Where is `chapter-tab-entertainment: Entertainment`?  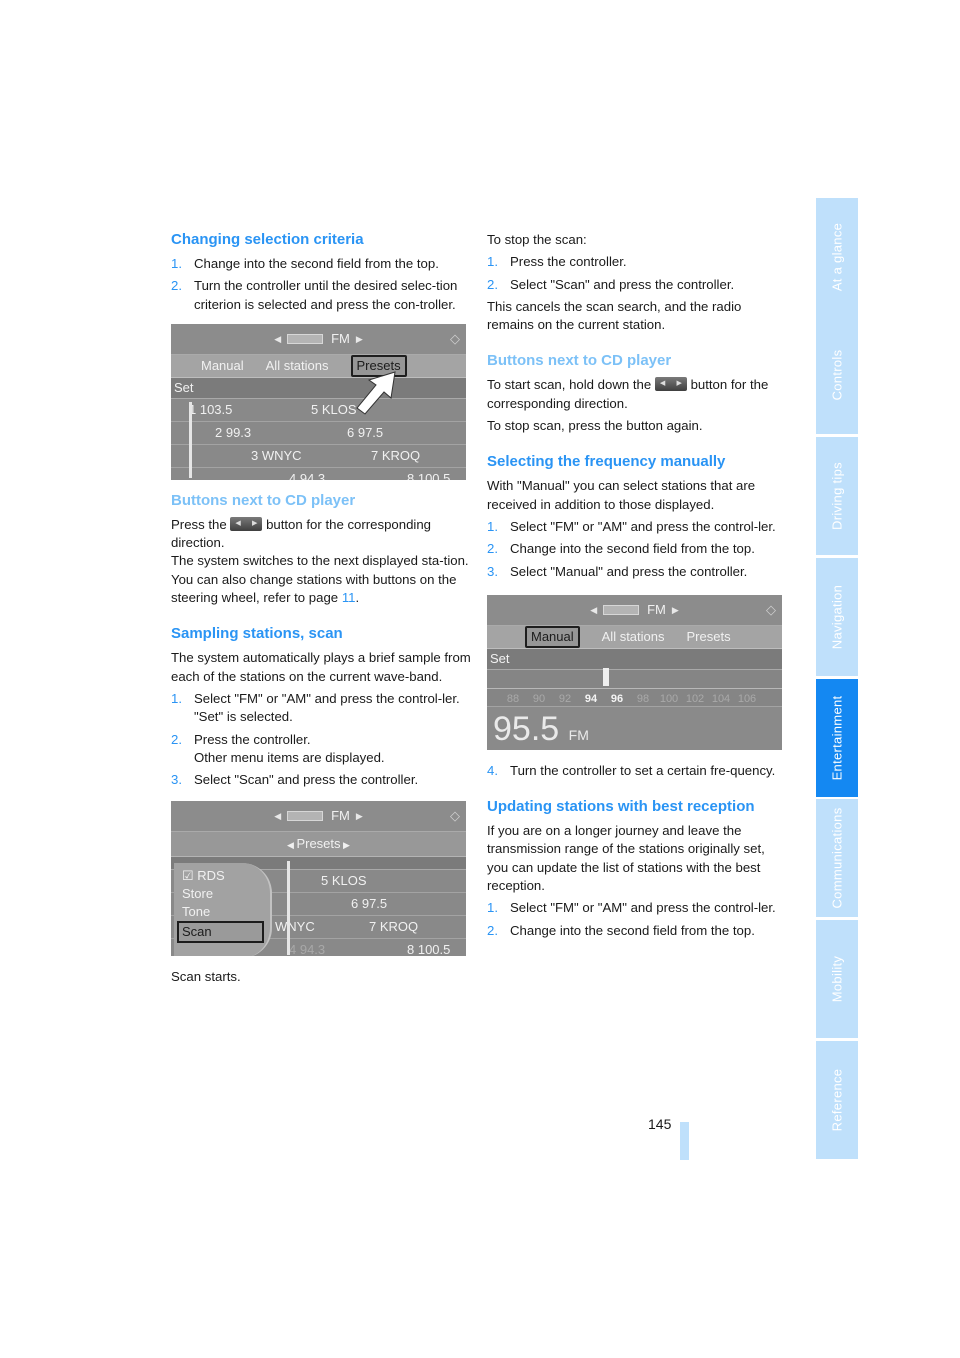
chapter-tab-entertainment: Entertainment is located at coordinates (837, 738).